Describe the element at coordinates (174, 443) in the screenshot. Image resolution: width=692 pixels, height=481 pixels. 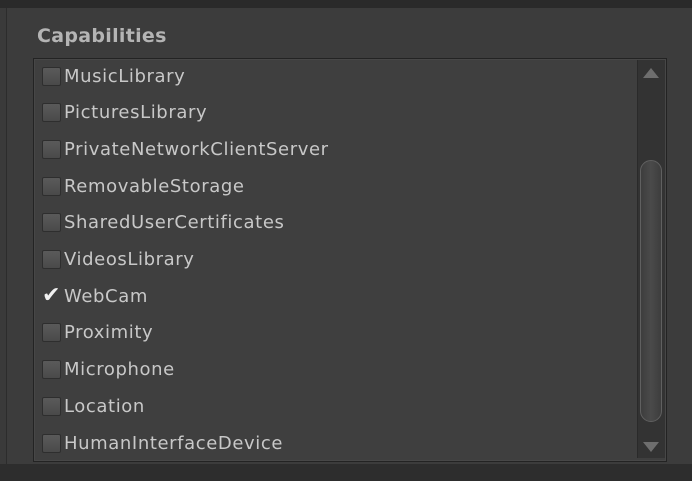
I see `capability-label: HumanInterfaceDevice` at that location.